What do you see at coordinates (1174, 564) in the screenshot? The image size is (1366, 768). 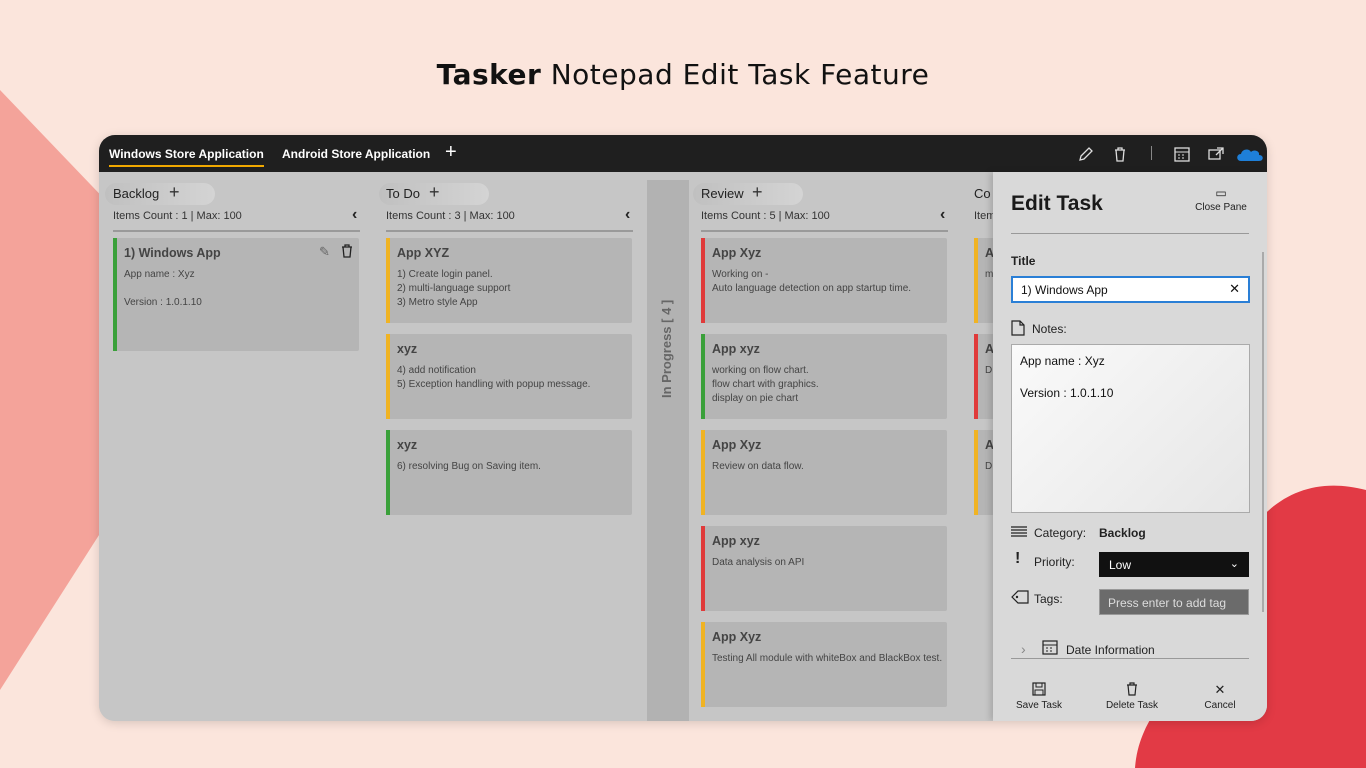 I see `priority-select: Low ⌄` at bounding box center [1174, 564].